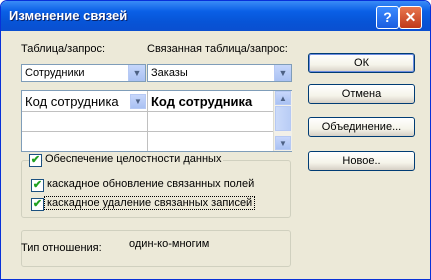  What do you see at coordinates (361, 94) in the screenshot?
I see `cancel-button: Отмена` at bounding box center [361, 94].